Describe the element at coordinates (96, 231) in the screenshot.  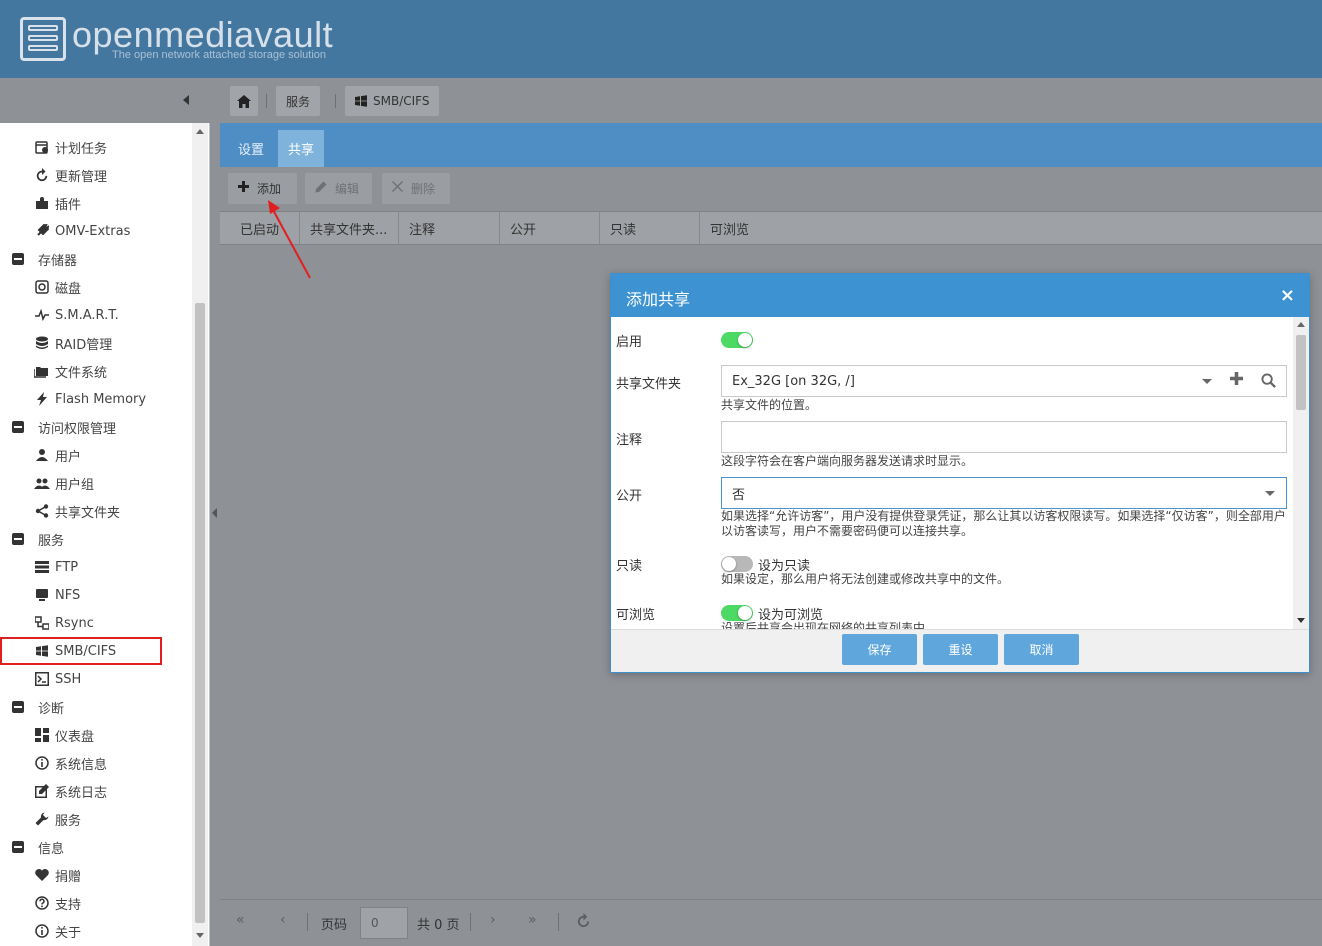
I see `sidebar-item: OMV-Extras` at that location.